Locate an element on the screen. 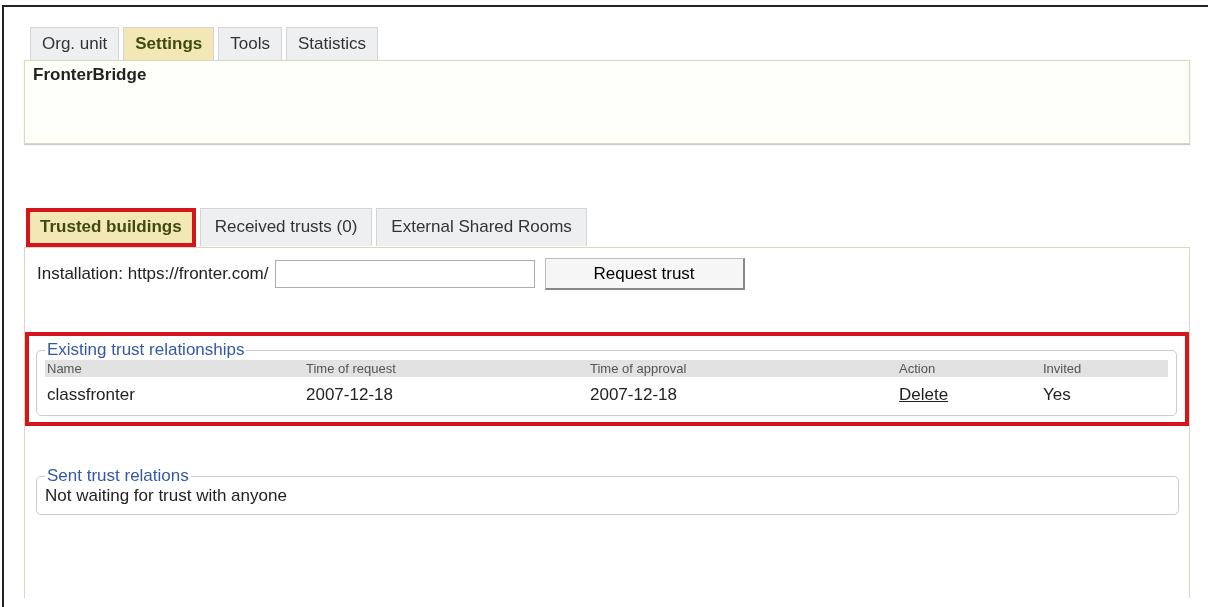  tab: Received trusts (0) is located at coordinates (286, 227).